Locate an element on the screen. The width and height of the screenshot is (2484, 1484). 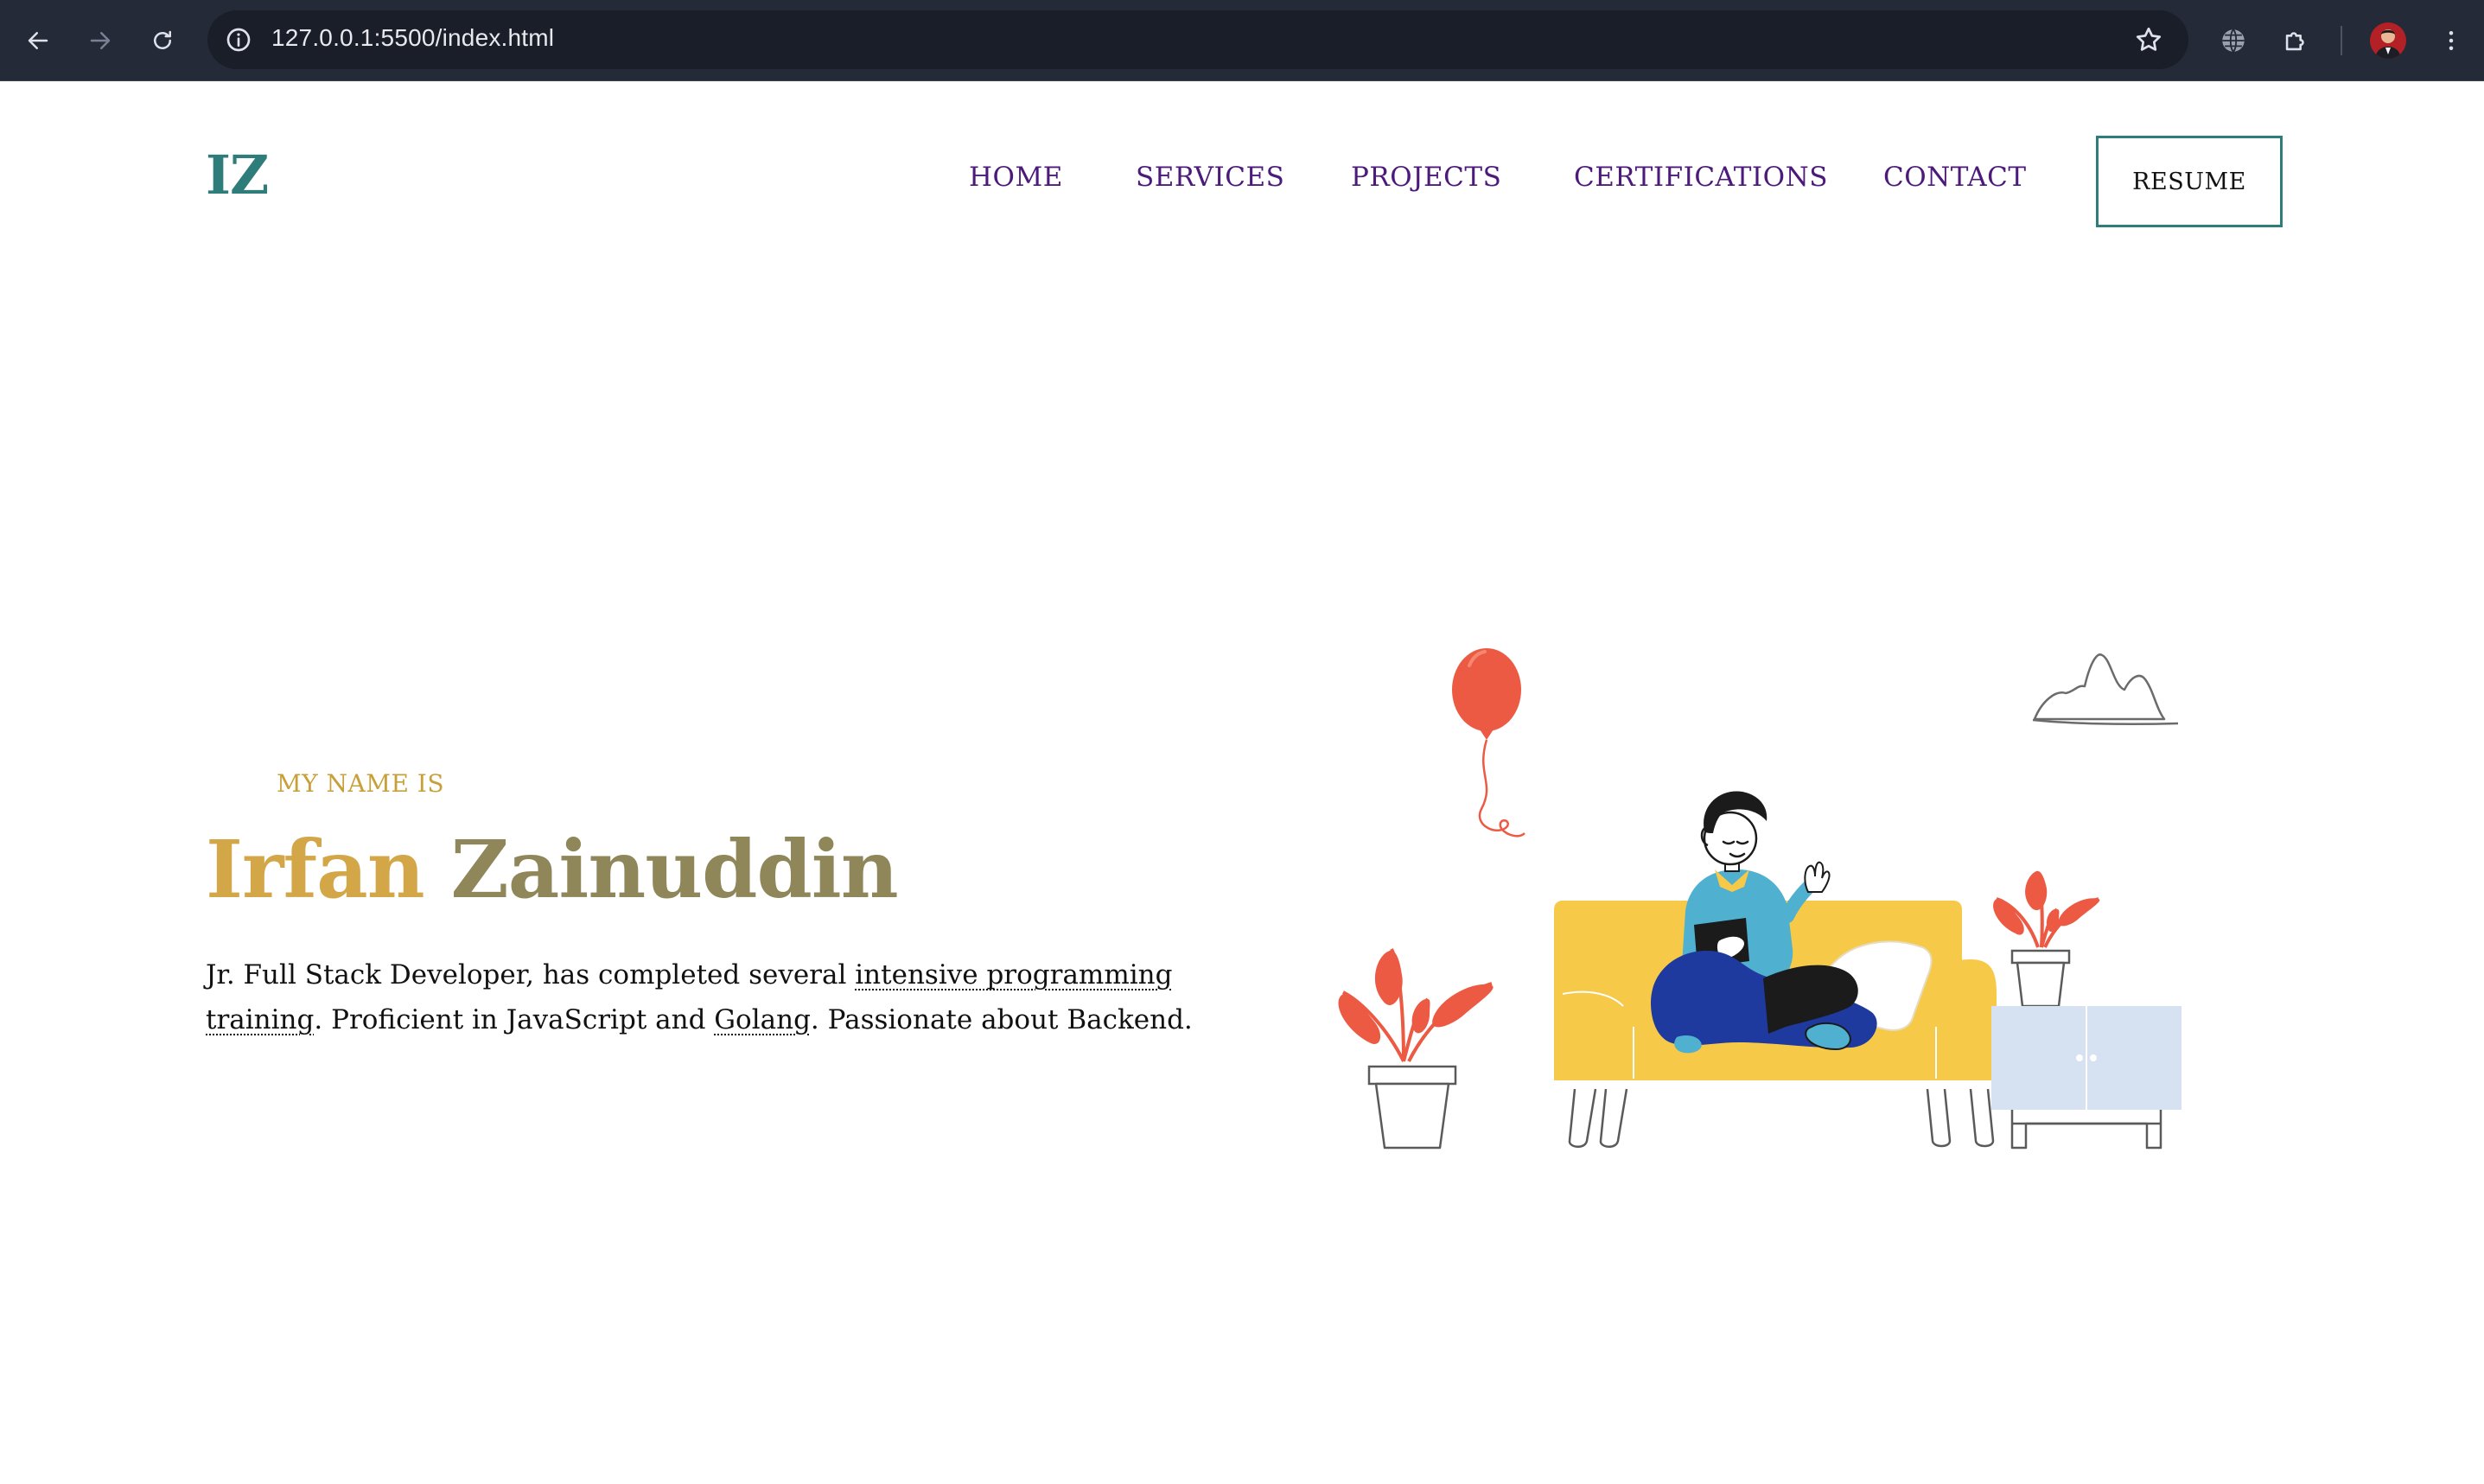
arrow-left-icon is located at coordinates (38, 40).